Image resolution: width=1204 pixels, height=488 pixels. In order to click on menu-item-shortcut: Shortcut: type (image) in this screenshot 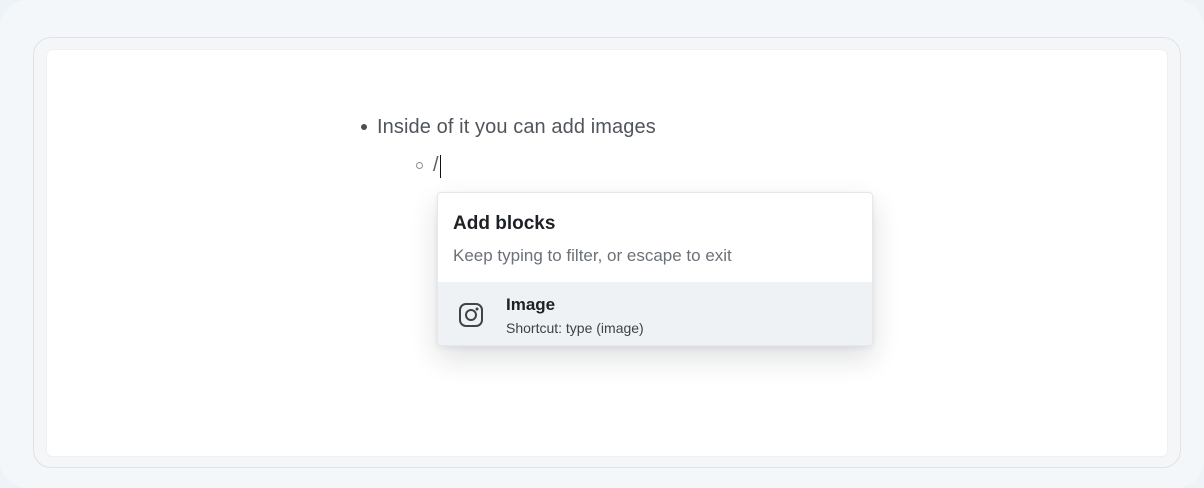, I will do `click(575, 328)`.